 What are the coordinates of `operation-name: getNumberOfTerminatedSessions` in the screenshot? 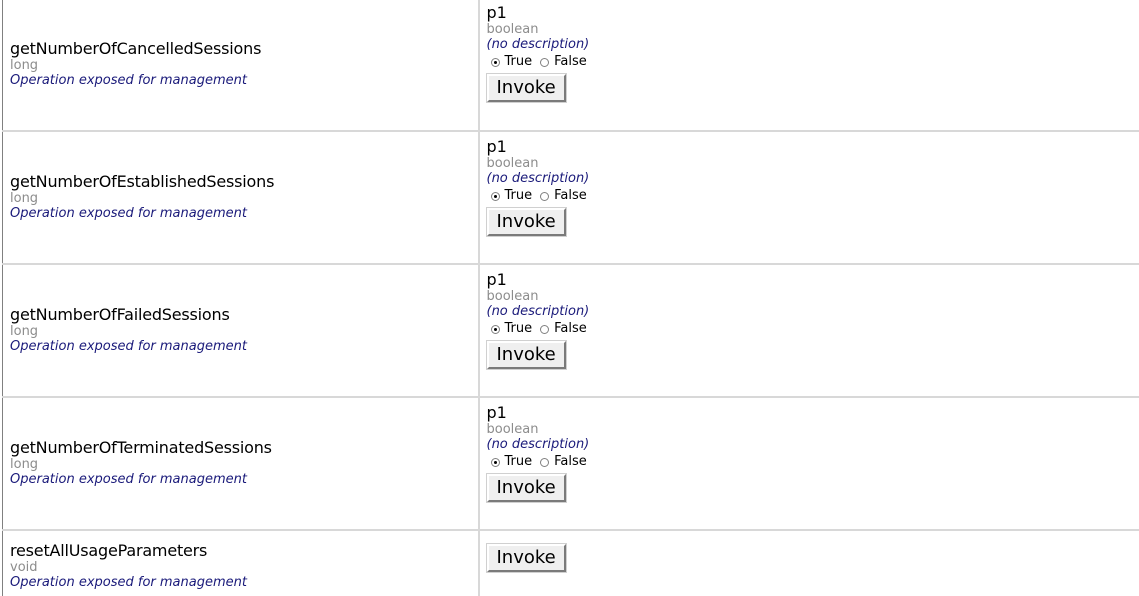 It's located at (244, 448).